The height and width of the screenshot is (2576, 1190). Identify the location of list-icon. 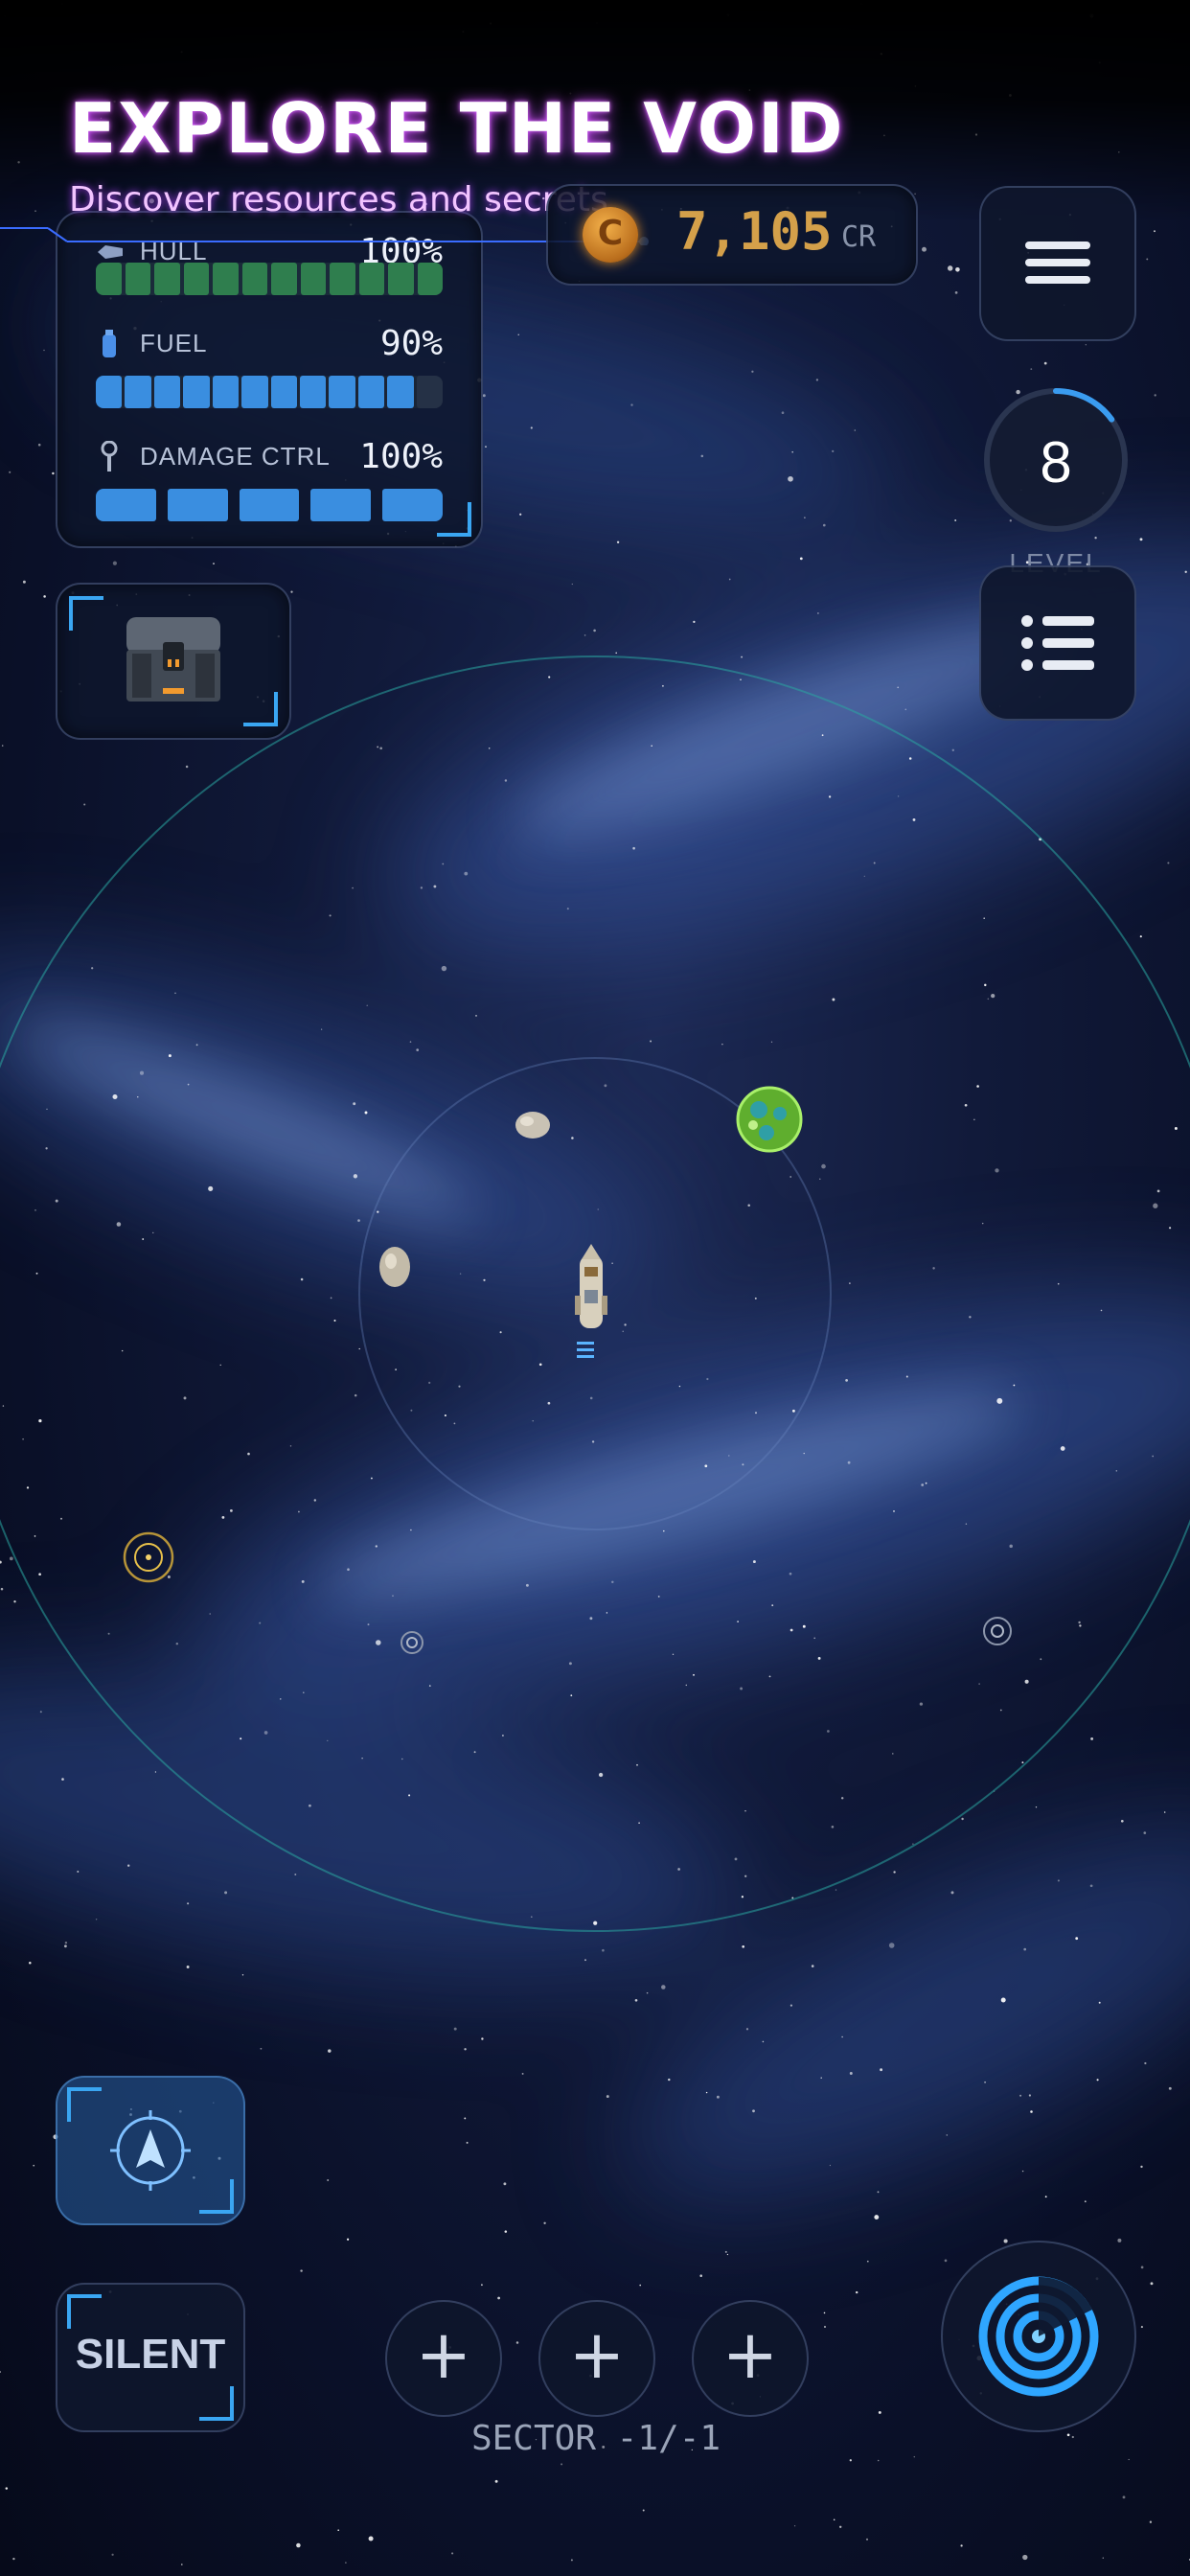
(1058, 643).